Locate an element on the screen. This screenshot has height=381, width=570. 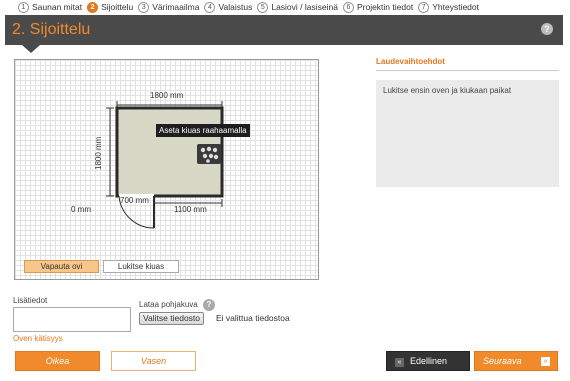
notes-label: Lisätiedot is located at coordinates (30, 300).